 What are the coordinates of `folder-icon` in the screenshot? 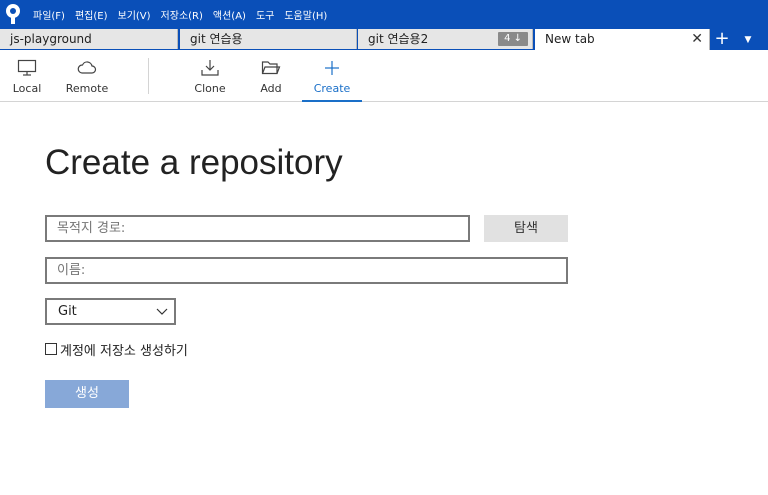 It's located at (271, 68).